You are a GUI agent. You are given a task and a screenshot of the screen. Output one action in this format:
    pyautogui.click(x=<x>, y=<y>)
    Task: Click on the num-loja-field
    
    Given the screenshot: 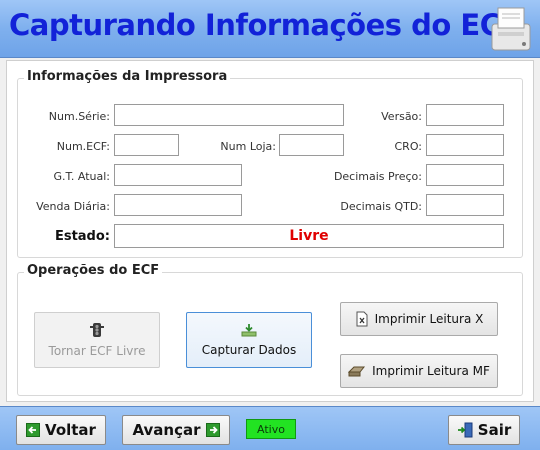 What is the action you would take?
    pyautogui.click(x=311, y=145)
    